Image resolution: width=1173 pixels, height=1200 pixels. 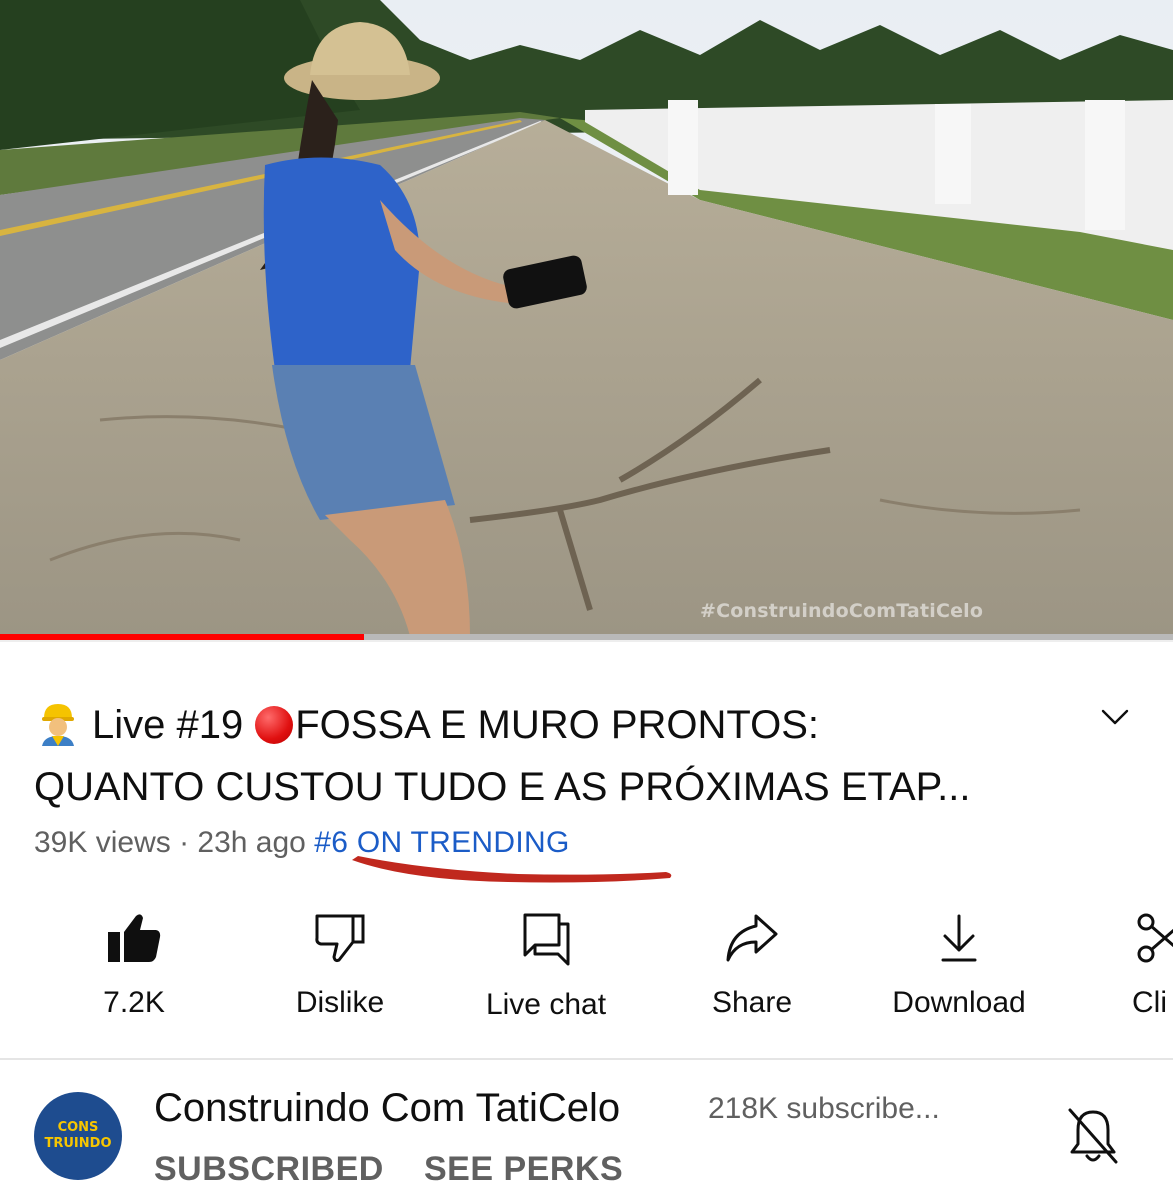 What do you see at coordinates (387, 1108) in the screenshot?
I see `channel-name: Construindo Com TatiCelo` at bounding box center [387, 1108].